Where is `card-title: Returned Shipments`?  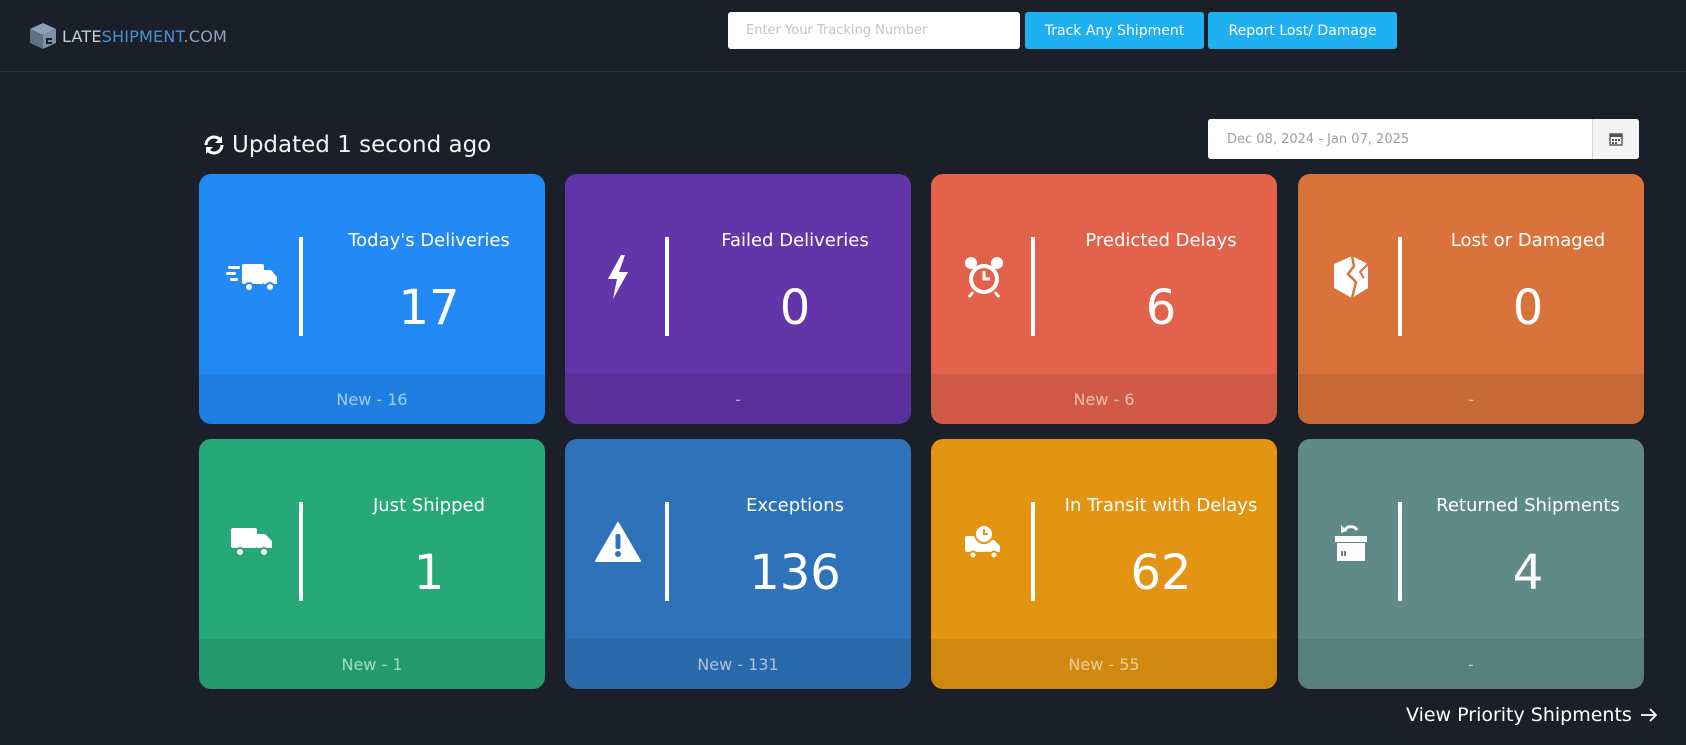
card-title: Returned Shipments is located at coordinates (1528, 505).